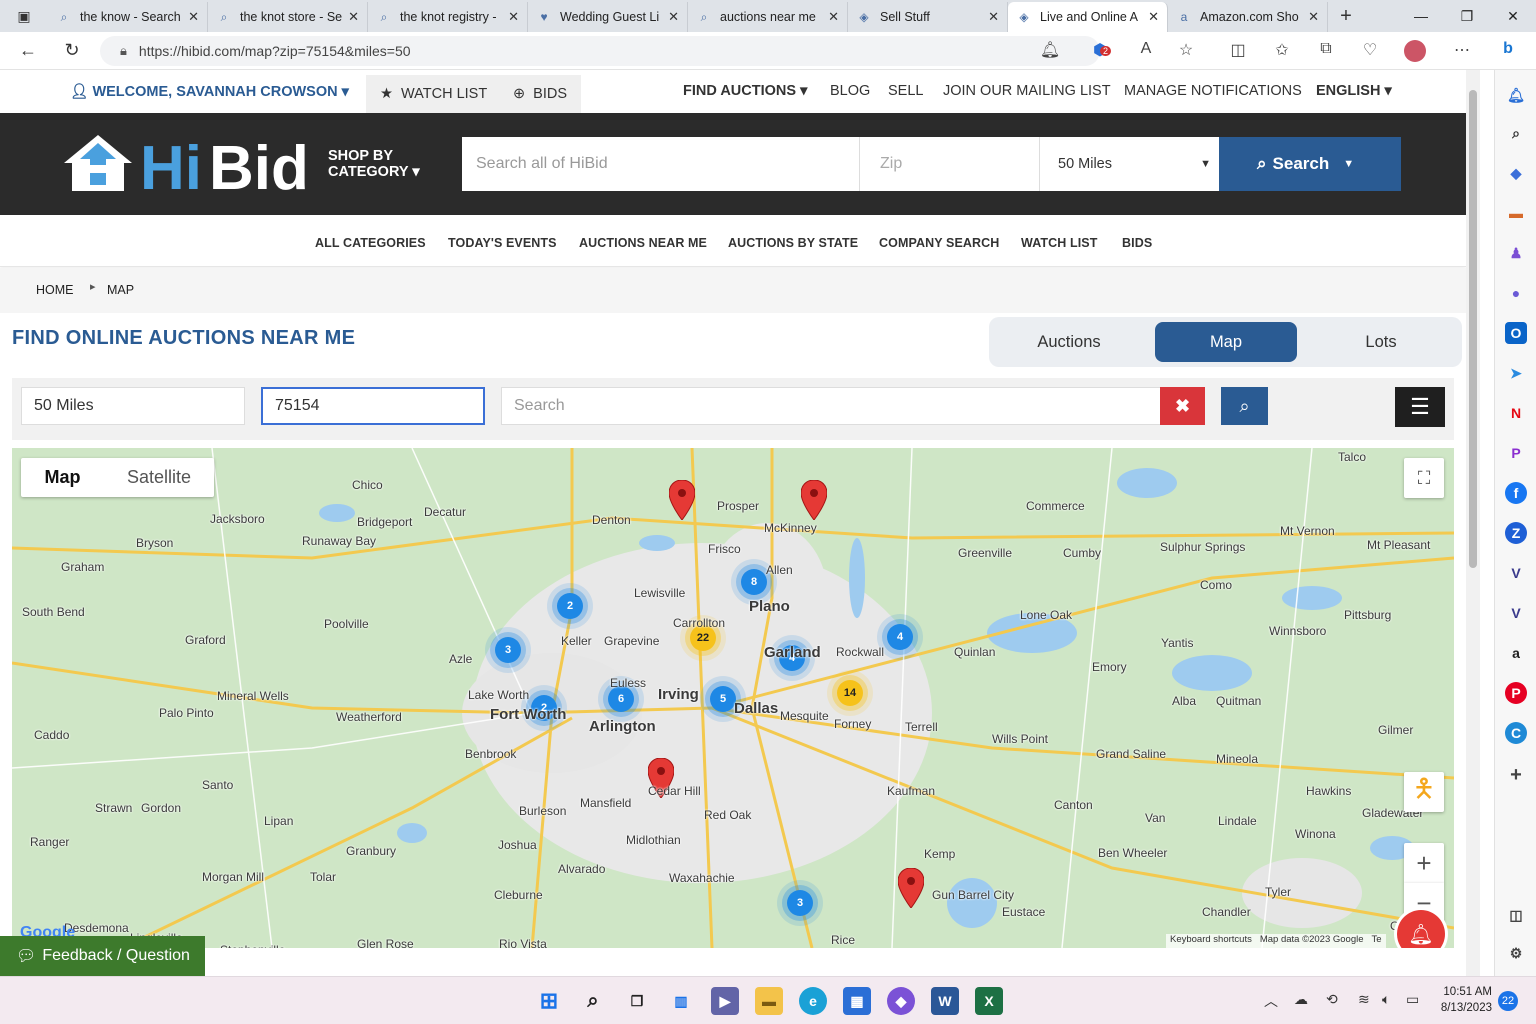 This screenshot has width=1536, height=1024. What do you see at coordinates (1370, 50) in the screenshot?
I see `performance-icon: ♡` at bounding box center [1370, 50].